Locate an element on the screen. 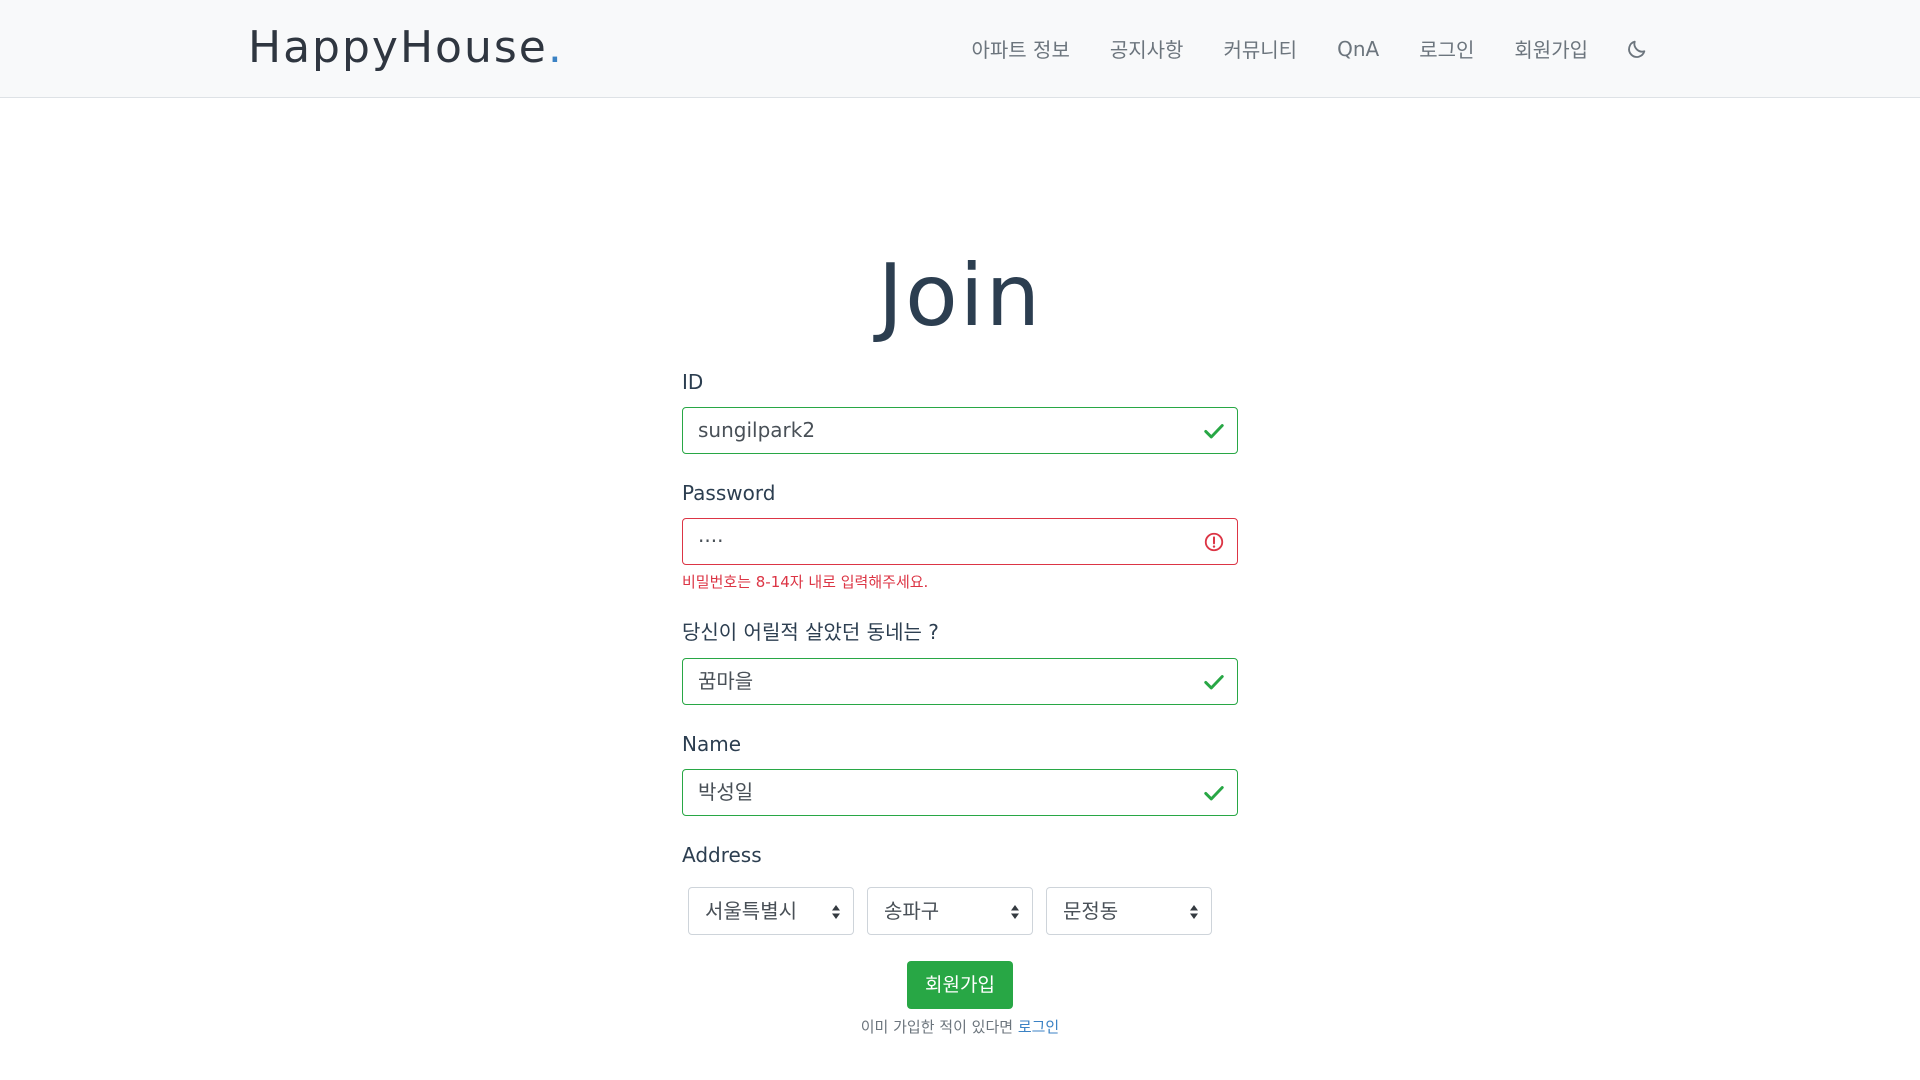  name-input: 박성일 is located at coordinates (960, 792).